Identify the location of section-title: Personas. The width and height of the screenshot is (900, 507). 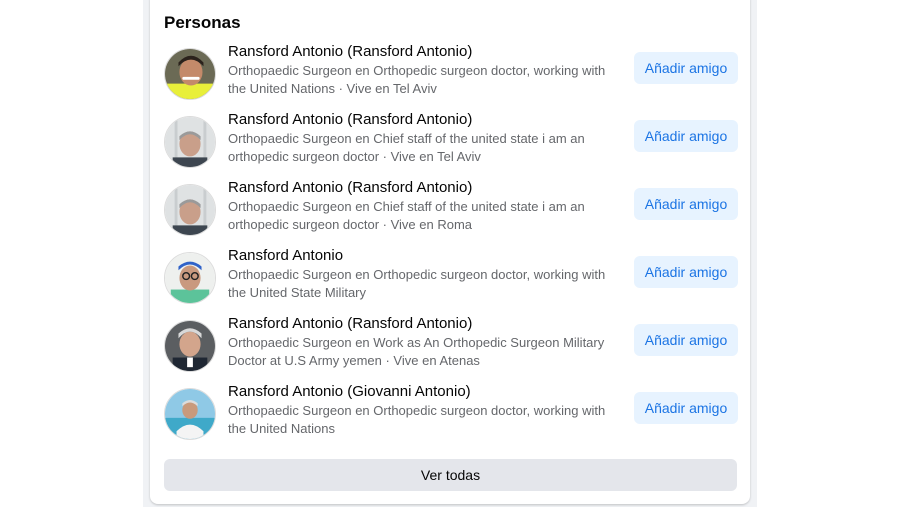
(202, 22).